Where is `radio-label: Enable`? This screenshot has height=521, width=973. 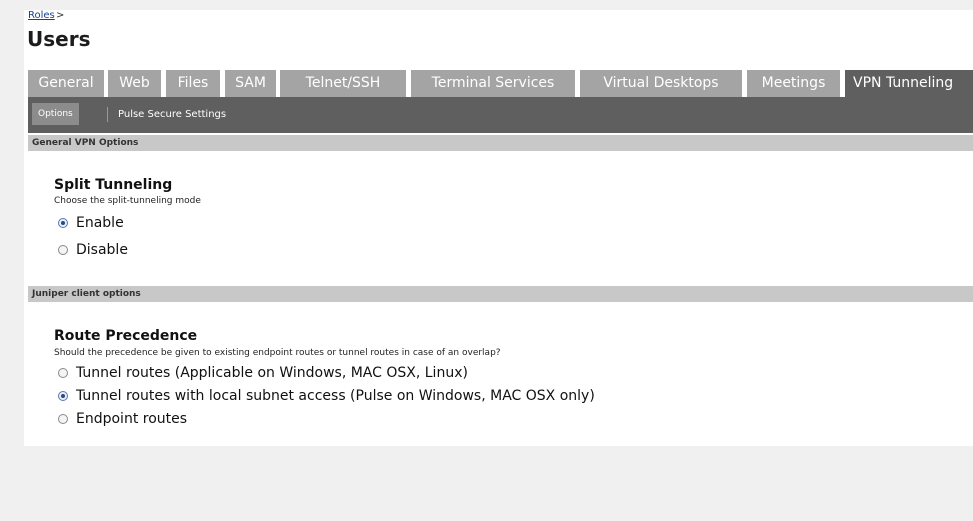
radio-label: Enable is located at coordinates (100, 223).